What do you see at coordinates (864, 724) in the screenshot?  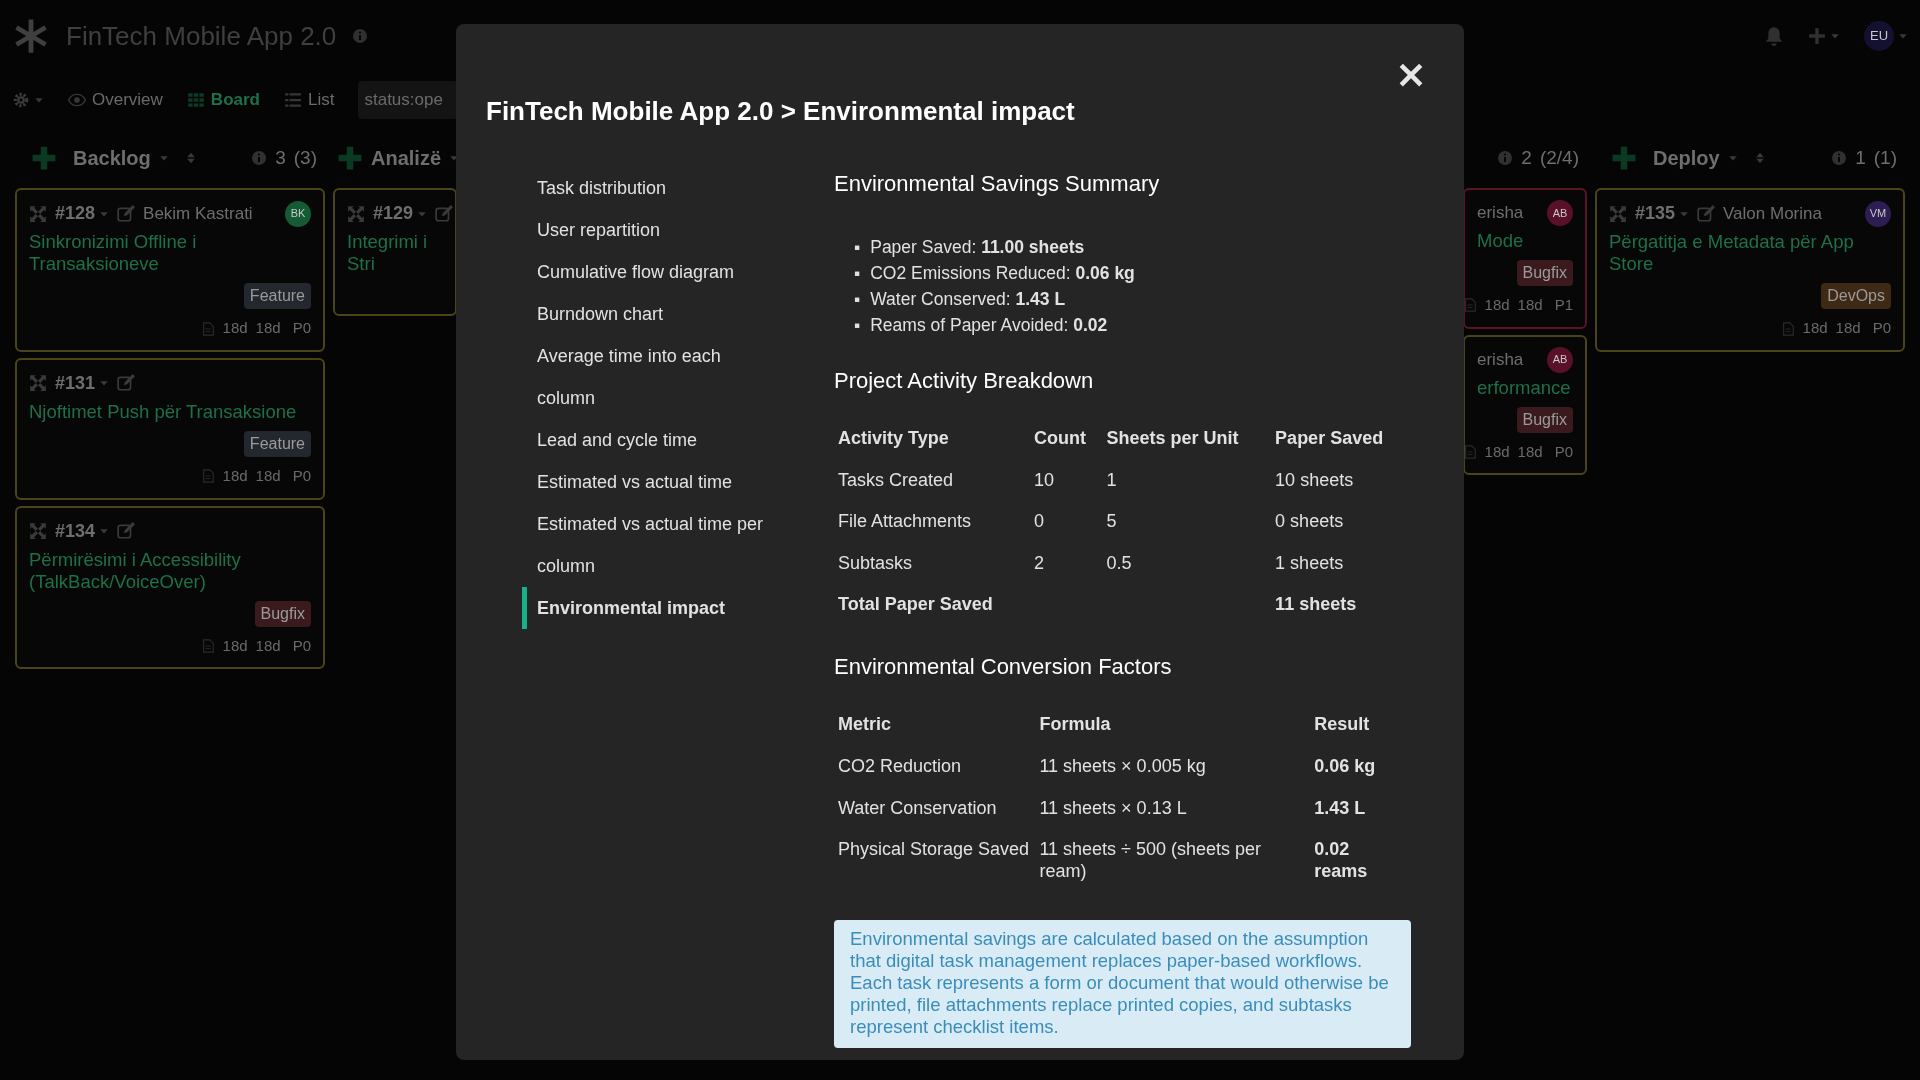 I see `column-header: Metric` at bounding box center [864, 724].